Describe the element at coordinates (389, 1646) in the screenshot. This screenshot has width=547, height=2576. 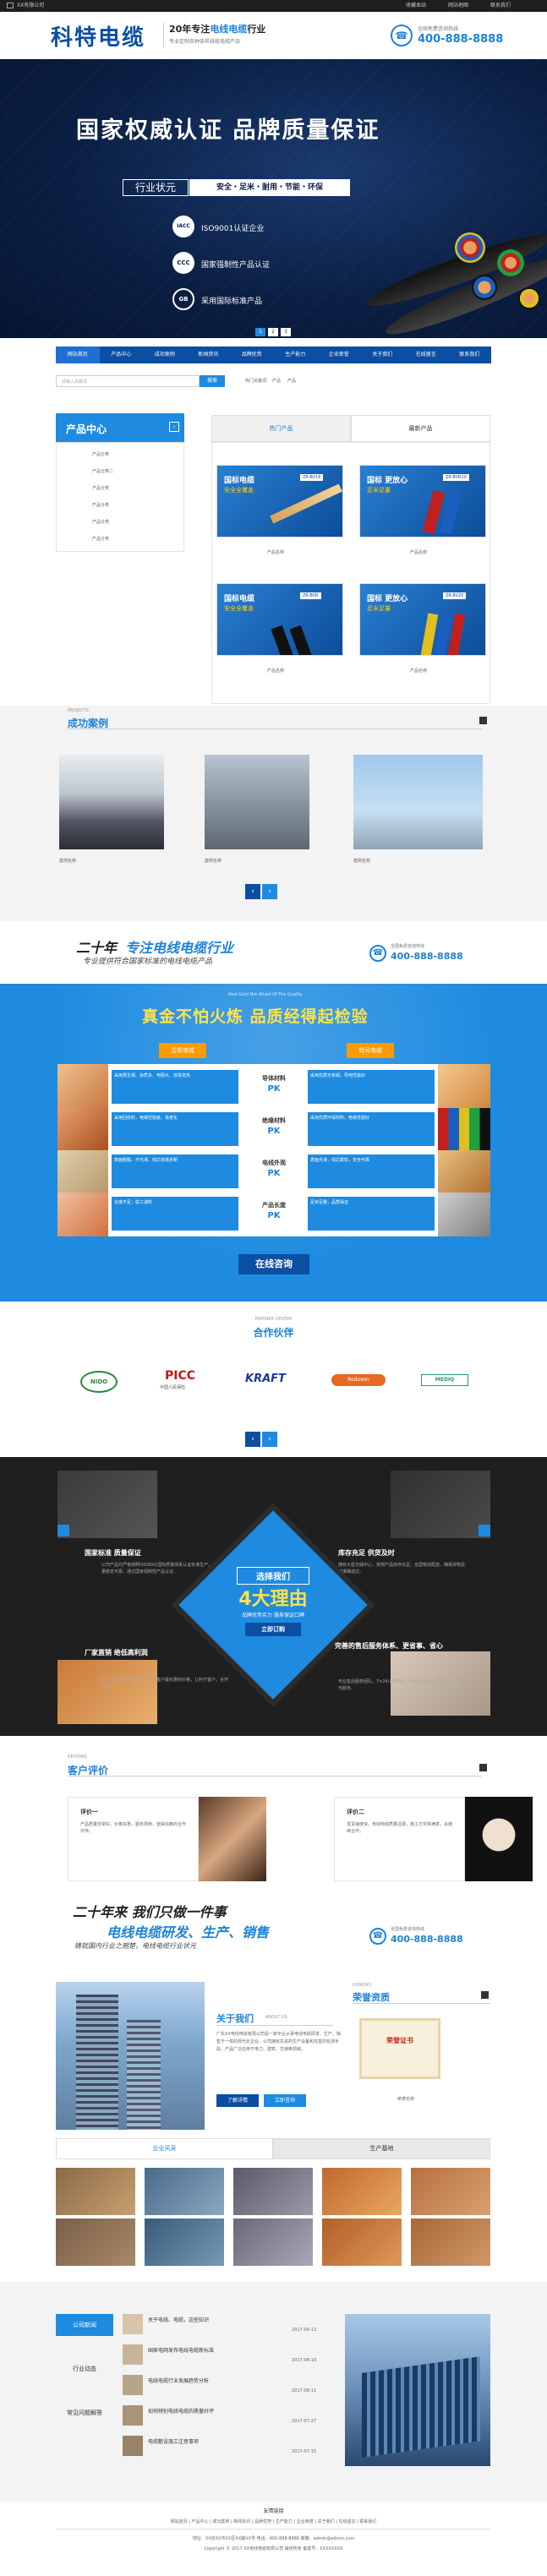
I see `reason-title-4: 完善的售后服务体系、更省事、省心` at that location.